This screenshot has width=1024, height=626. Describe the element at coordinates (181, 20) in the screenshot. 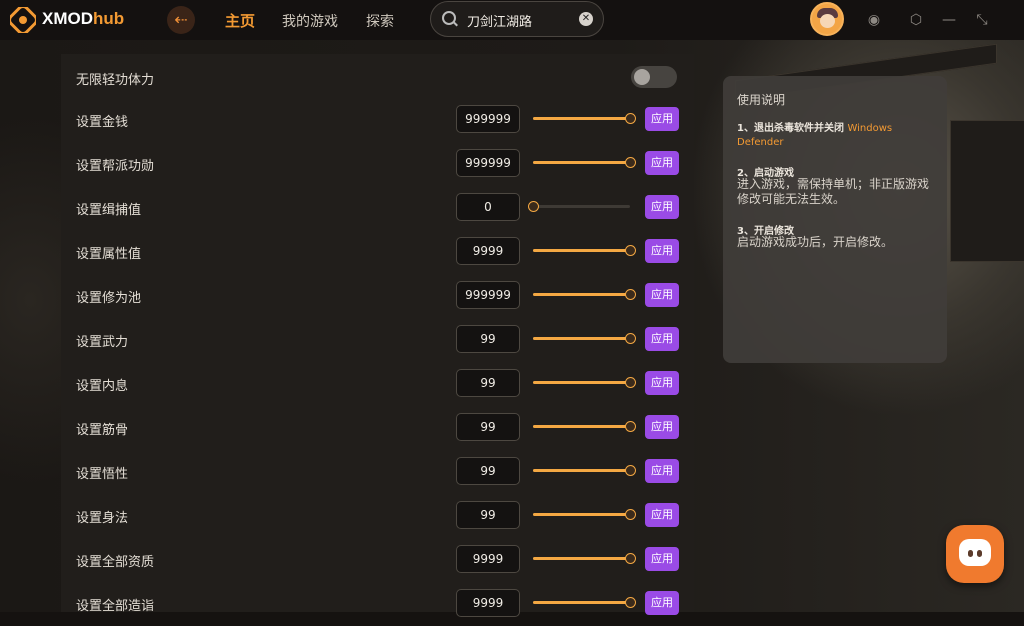

I see `back-button: ⇠` at that location.